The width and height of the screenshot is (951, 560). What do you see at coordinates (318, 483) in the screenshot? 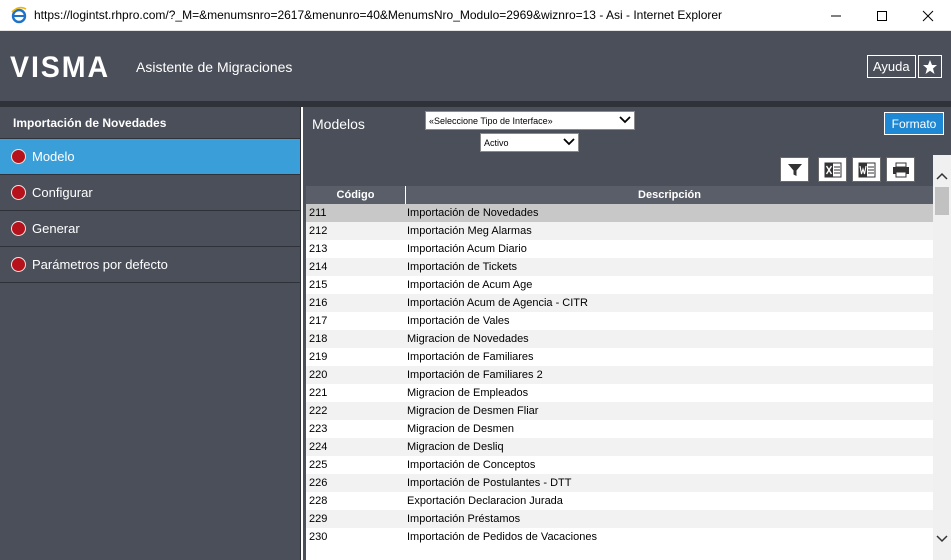
I see `cell-code: 226` at bounding box center [318, 483].